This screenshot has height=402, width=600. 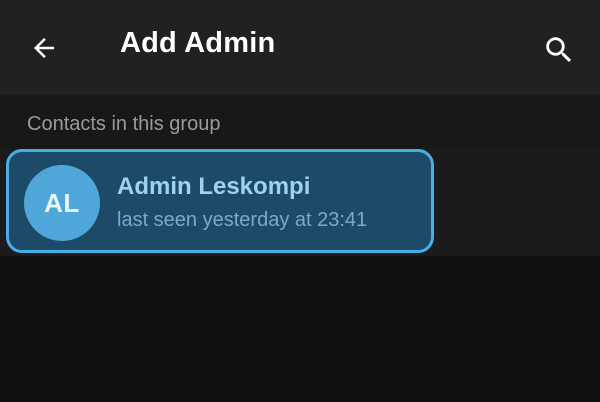 What do you see at coordinates (242, 220) in the screenshot?
I see `contact-status: last seen yesterday at 23:41` at bounding box center [242, 220].